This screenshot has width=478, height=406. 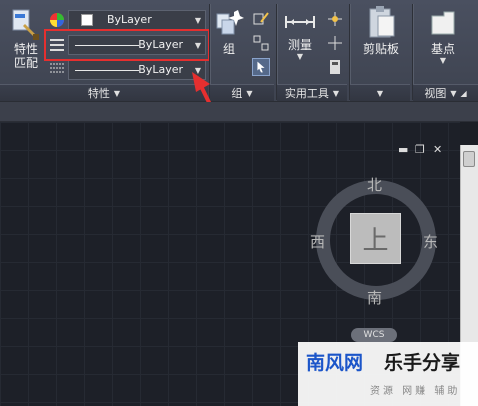 What do you see at coordinates (415, 391) in the screenshot?
I see `watermark-tagline: 资源 网赚 辅助` at bounding box center [415, 391].